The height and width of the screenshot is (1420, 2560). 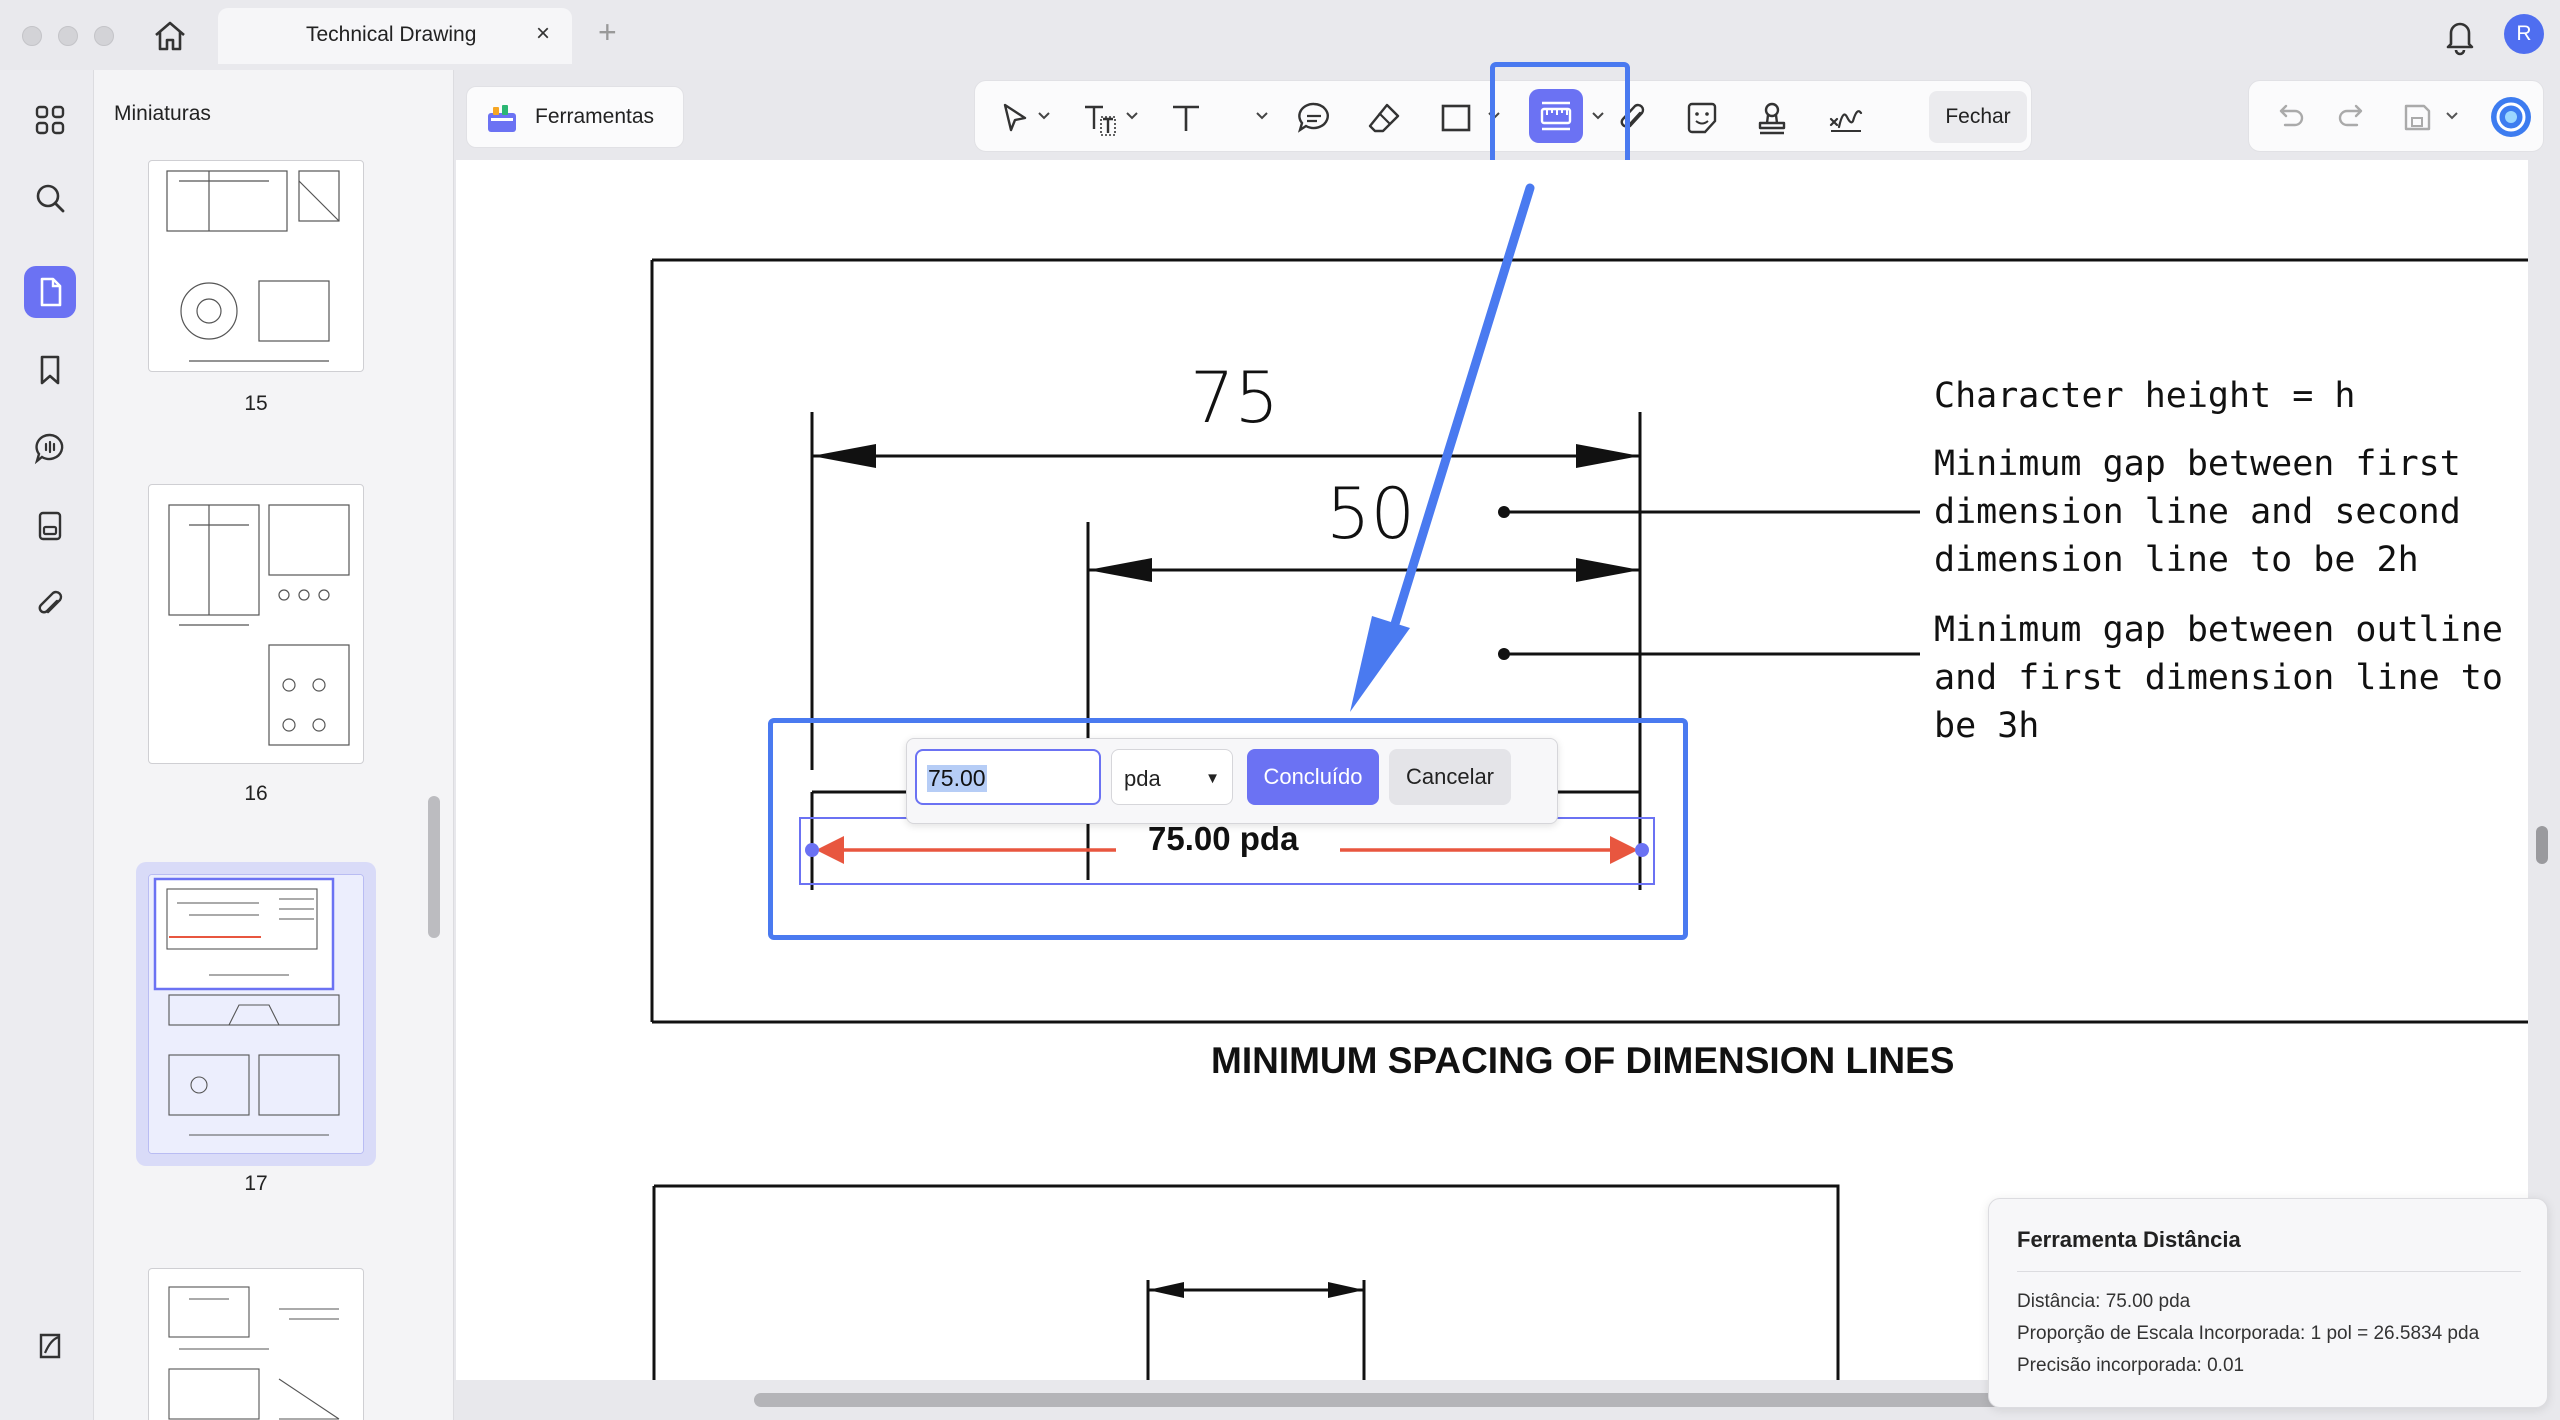 I want to click on panel-title: Ferramenta Distância, so click(x=2129, y=1239).